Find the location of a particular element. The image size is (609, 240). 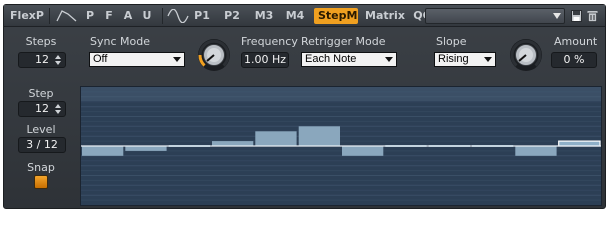

tab-p1: P1 is located at coordinates (202, 16).